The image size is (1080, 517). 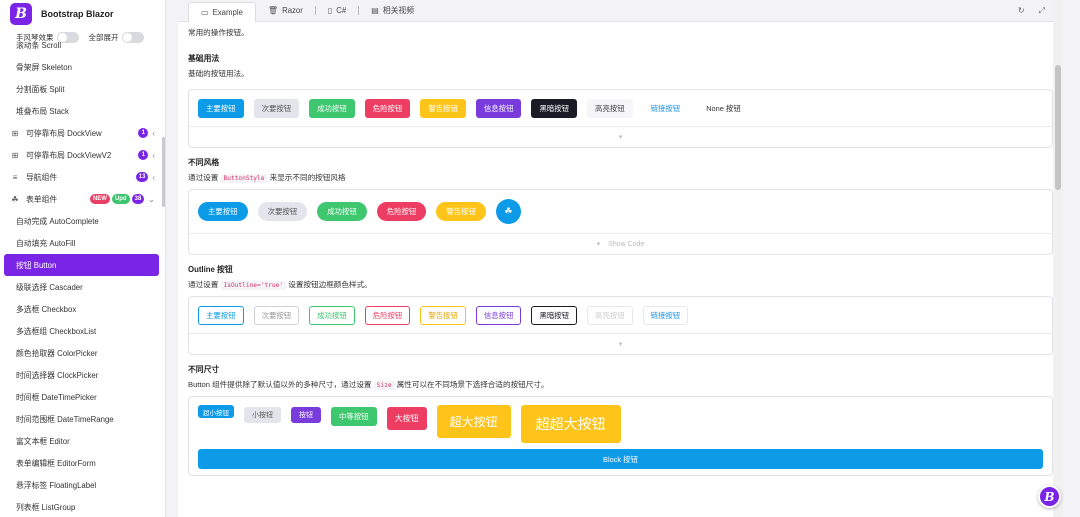 I want to click on sidebar-item-skeleton: 骨架屏 Skeleton, so click(x=82, y=67).